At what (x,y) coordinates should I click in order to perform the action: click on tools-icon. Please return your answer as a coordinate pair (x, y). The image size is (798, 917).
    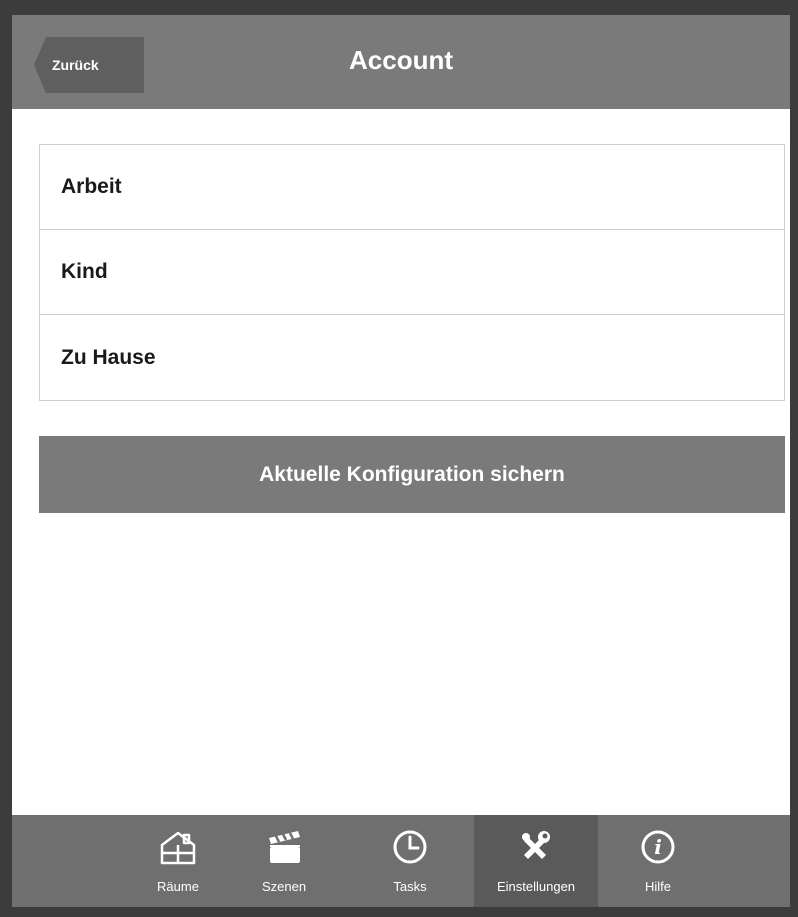
    Looking at the image, I should click on (536, 845).